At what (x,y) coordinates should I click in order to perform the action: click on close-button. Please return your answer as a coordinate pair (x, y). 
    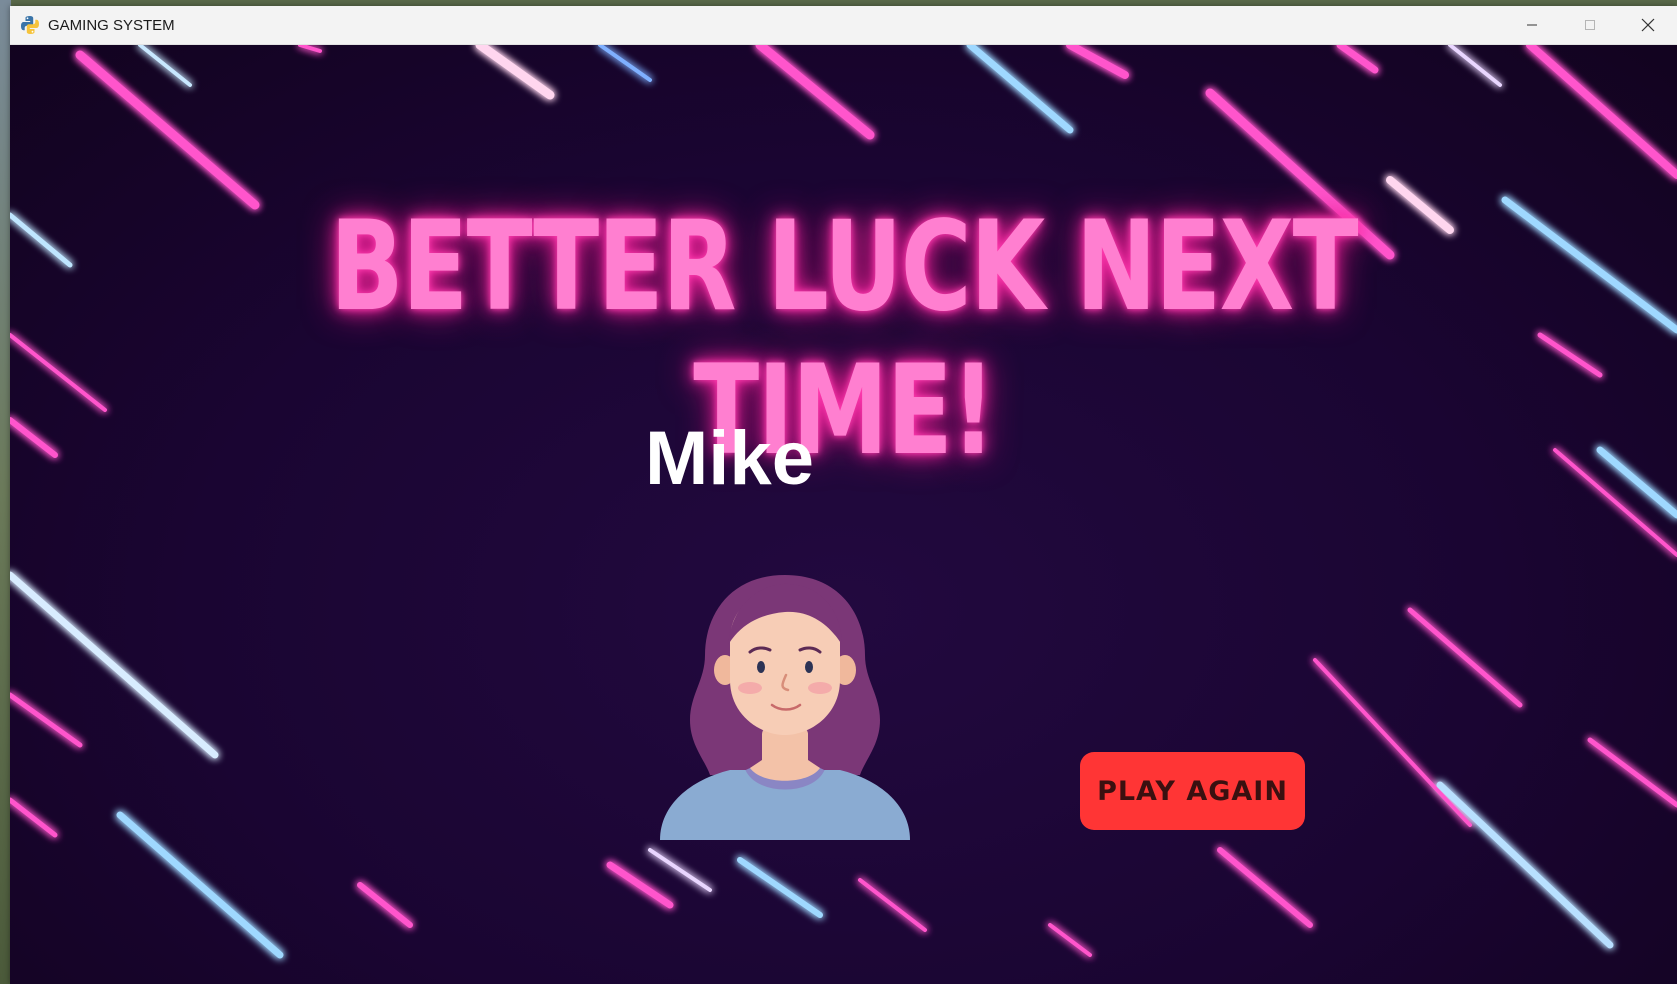
    Looking at the image, I should click on (1648, 25).